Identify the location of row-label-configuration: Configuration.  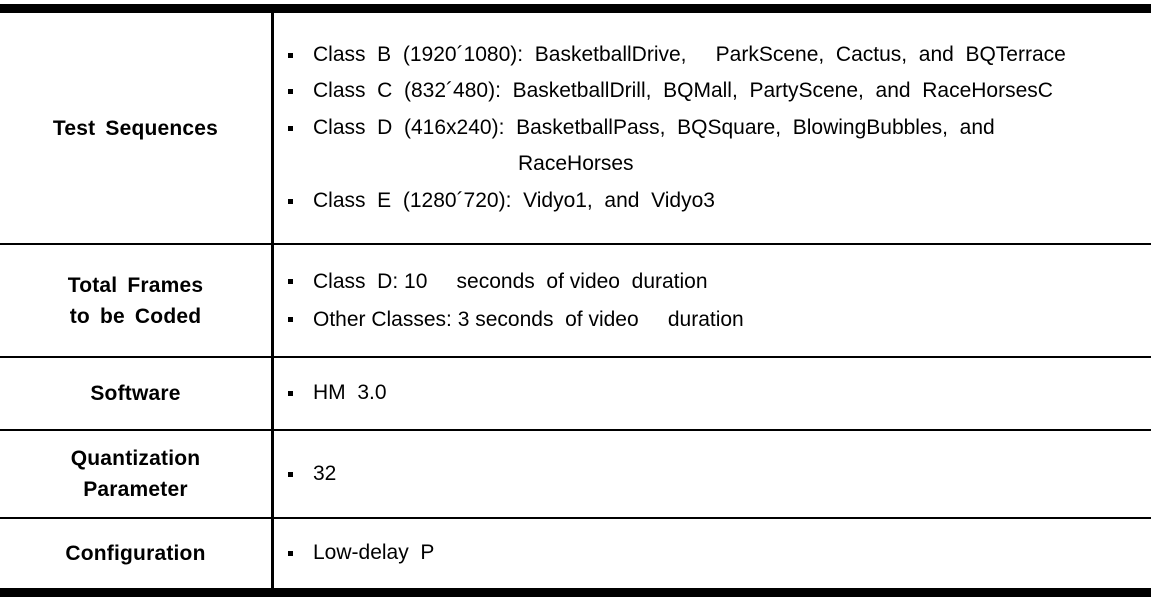
(135, 553).